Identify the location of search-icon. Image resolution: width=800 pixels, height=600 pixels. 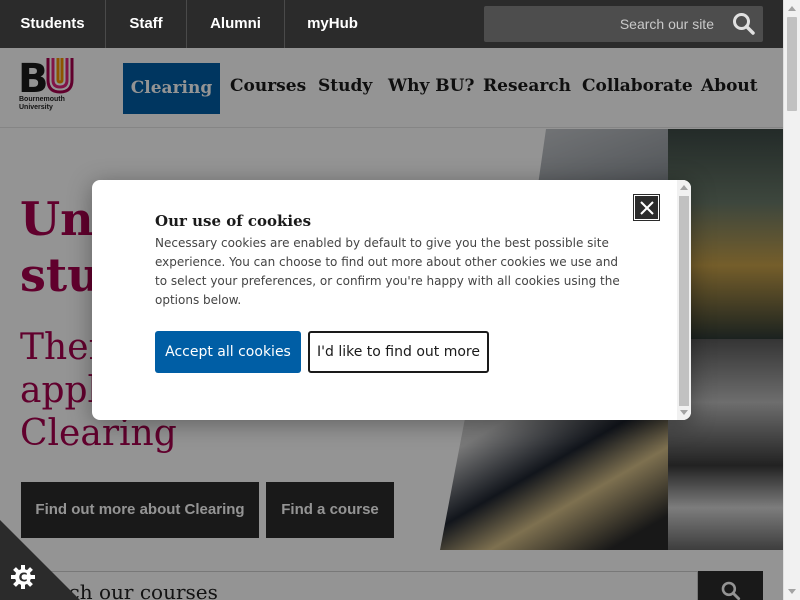
(744, 24).